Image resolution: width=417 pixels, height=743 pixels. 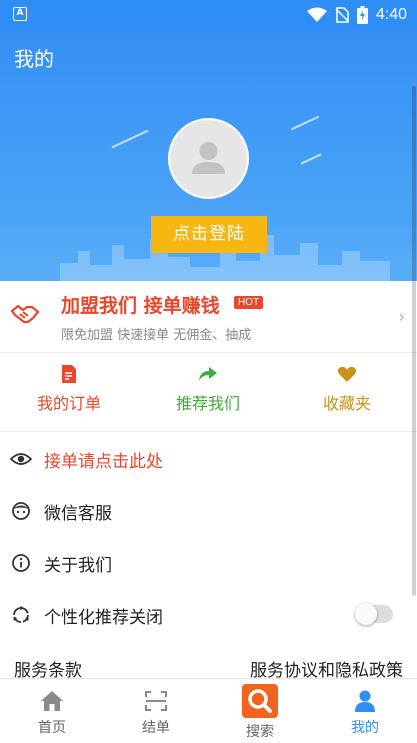 I want to click on tab-label: 搜索, so click(x=260, y=732).